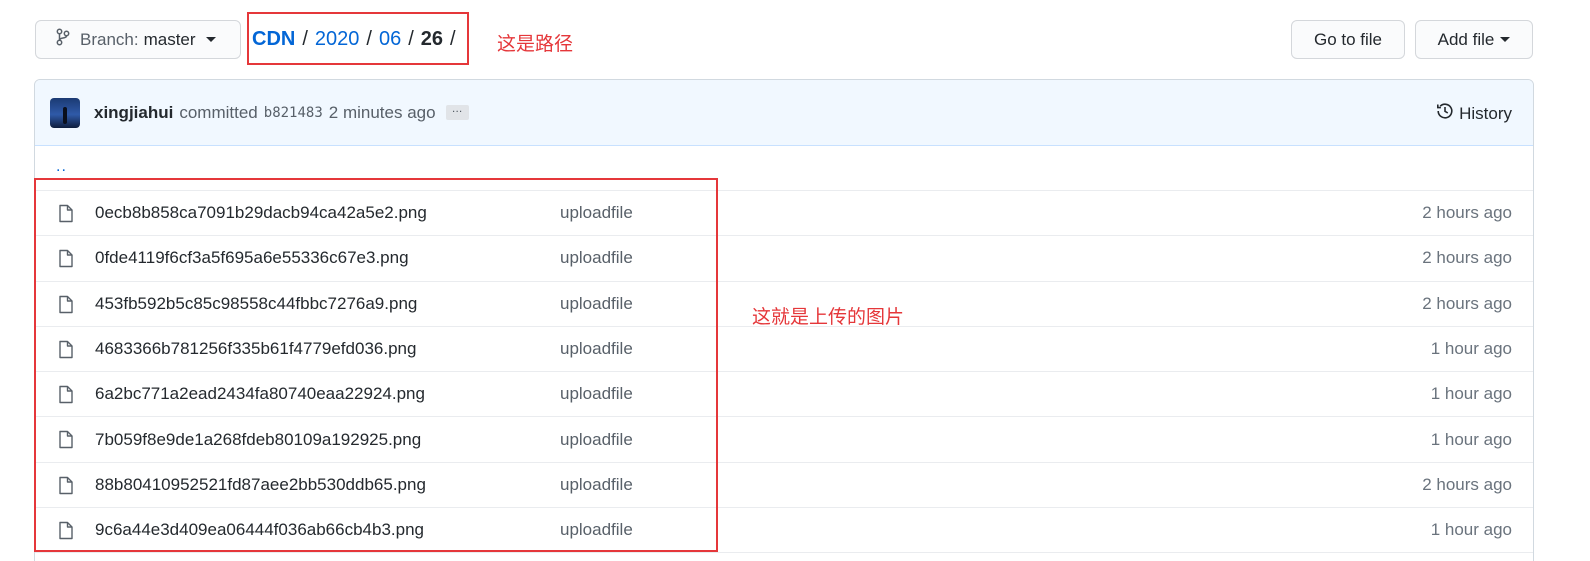 Image resolution: width=1590 pixels, height=561 pixels. Describe the element at coordinates (133, 113) in the screenshot. I see `commit-author: xingjiahui` at that location.